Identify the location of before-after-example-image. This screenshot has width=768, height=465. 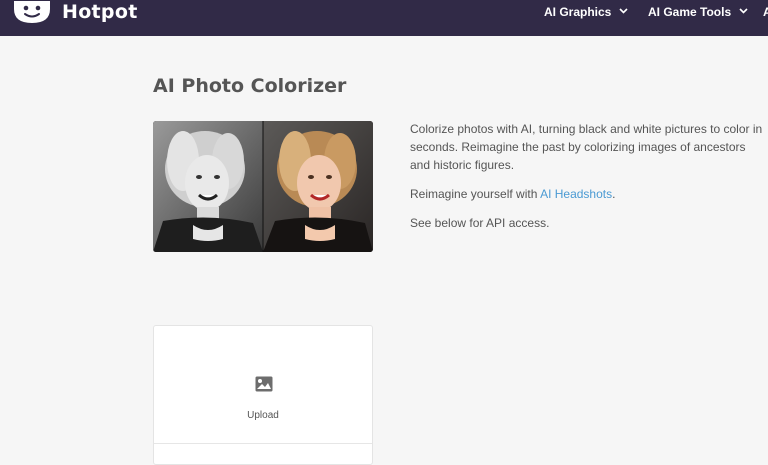
(263, 186).